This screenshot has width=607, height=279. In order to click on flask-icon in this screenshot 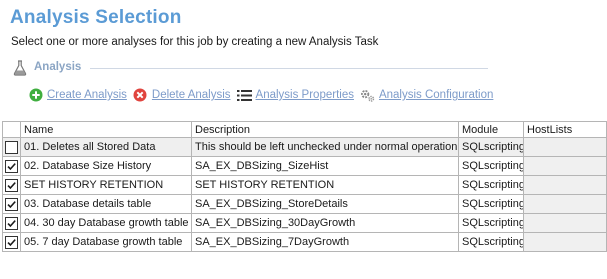, I will do `click(20, 68)`.